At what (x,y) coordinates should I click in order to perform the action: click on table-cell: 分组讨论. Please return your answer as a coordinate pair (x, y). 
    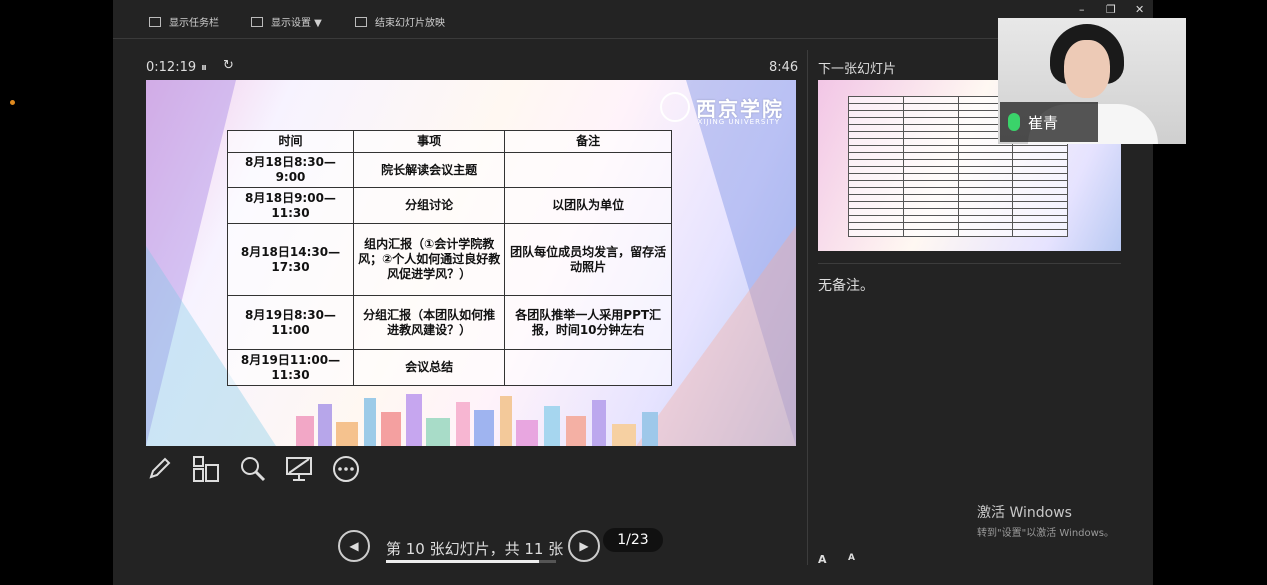
    Looking at the image, I should click on (429, 205).